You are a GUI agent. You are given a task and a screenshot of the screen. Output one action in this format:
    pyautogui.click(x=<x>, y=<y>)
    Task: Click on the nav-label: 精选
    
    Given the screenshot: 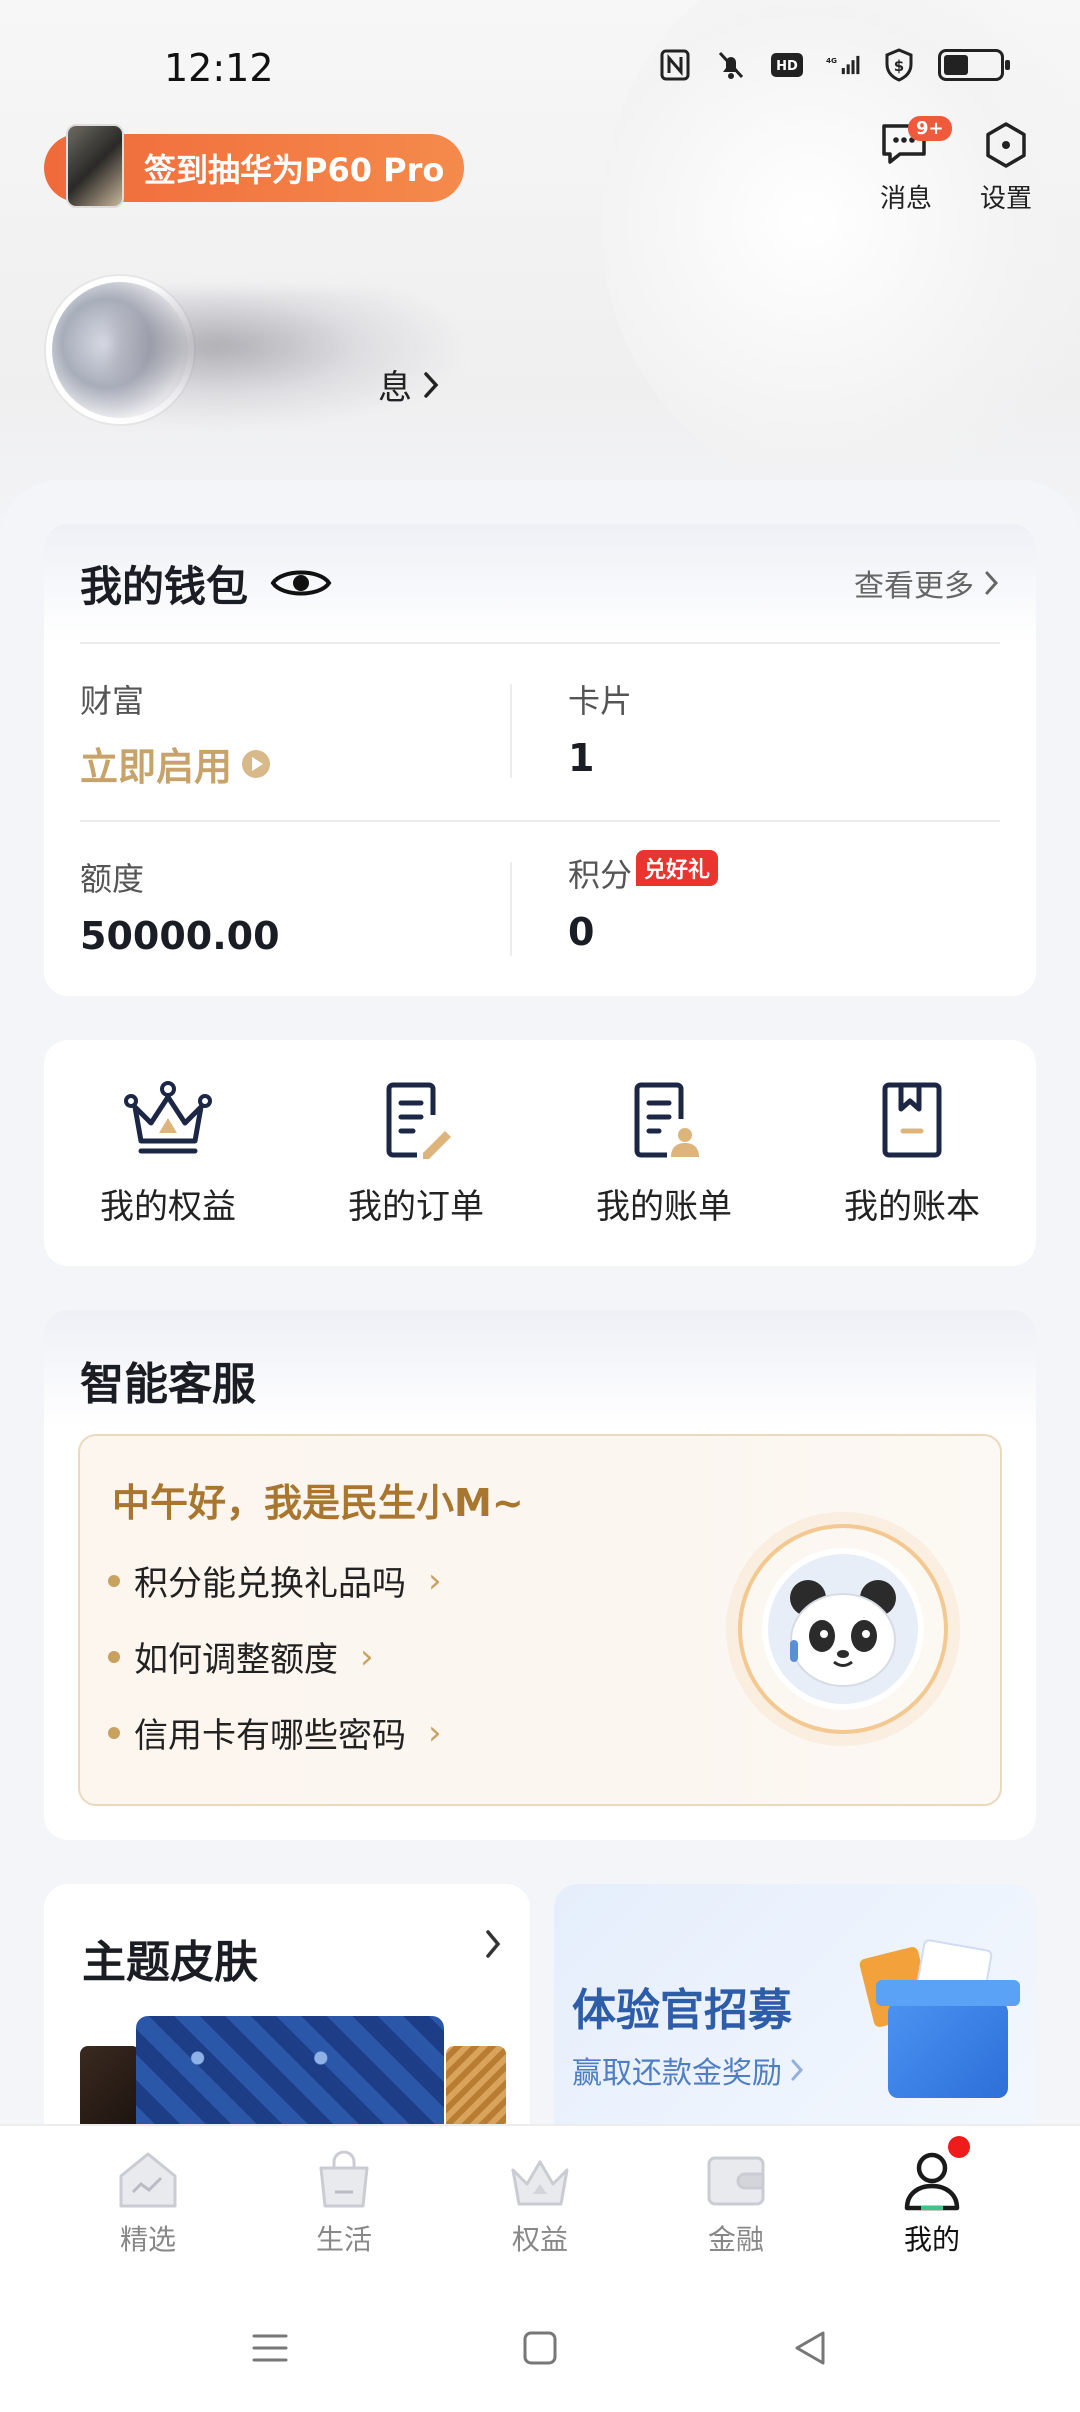 What is the action you would take?
    pyautogui.click(x=147, y=2239)
    